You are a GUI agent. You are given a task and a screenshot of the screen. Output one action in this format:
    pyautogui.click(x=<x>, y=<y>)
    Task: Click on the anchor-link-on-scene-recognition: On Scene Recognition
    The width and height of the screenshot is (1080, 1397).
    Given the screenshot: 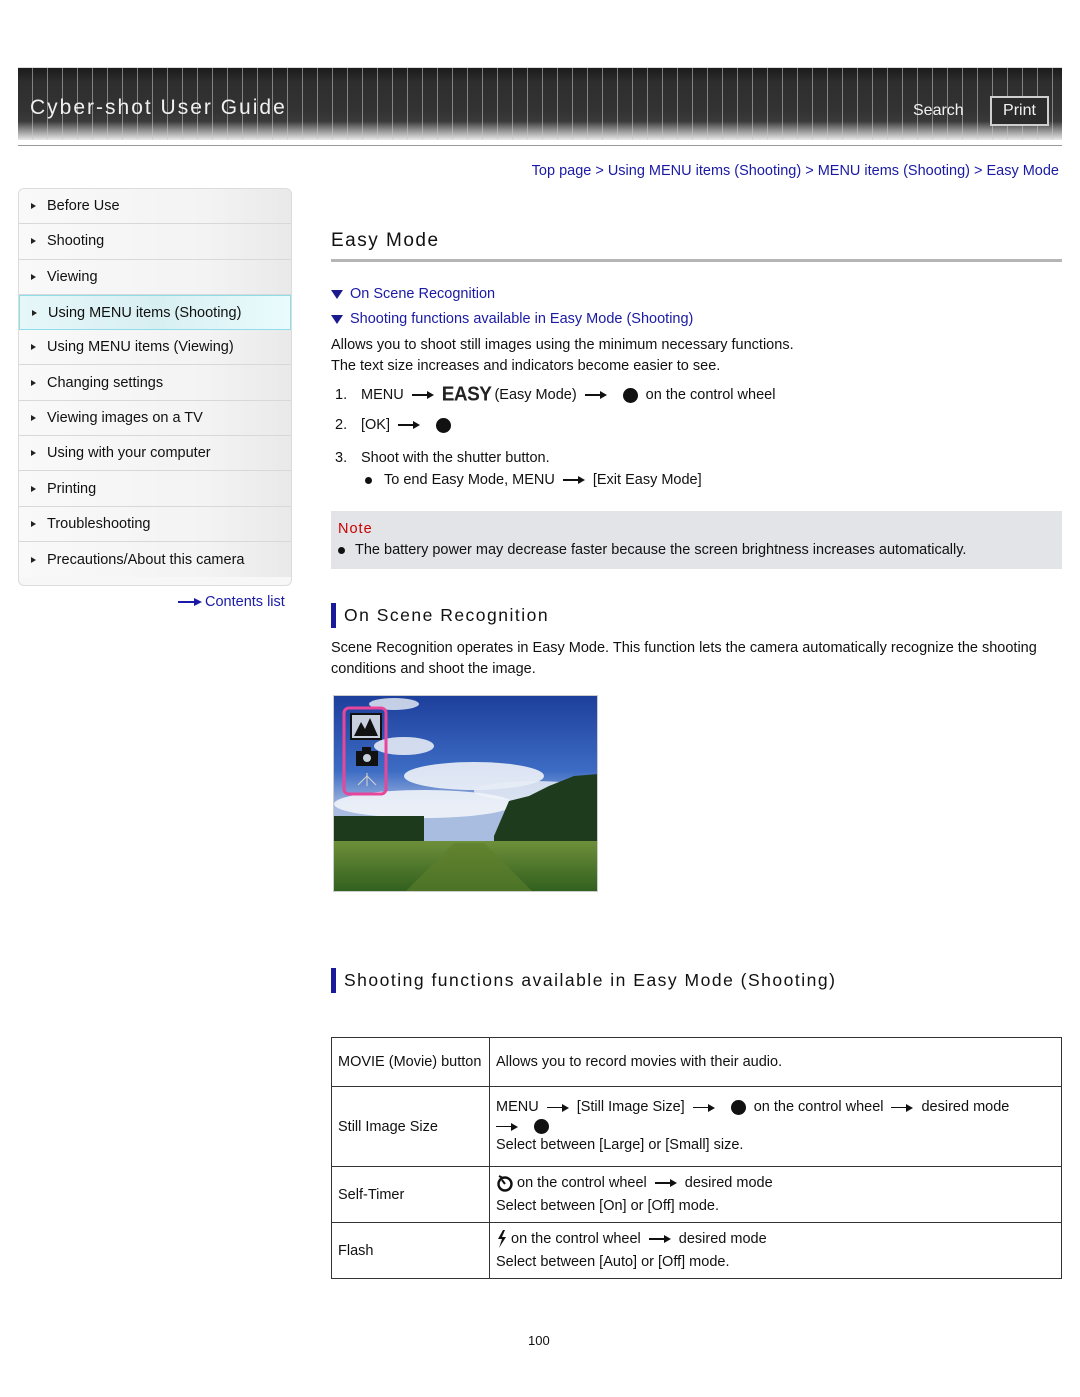 What is the action you would take?
    pyautogui.click(x=413, y=294)
    